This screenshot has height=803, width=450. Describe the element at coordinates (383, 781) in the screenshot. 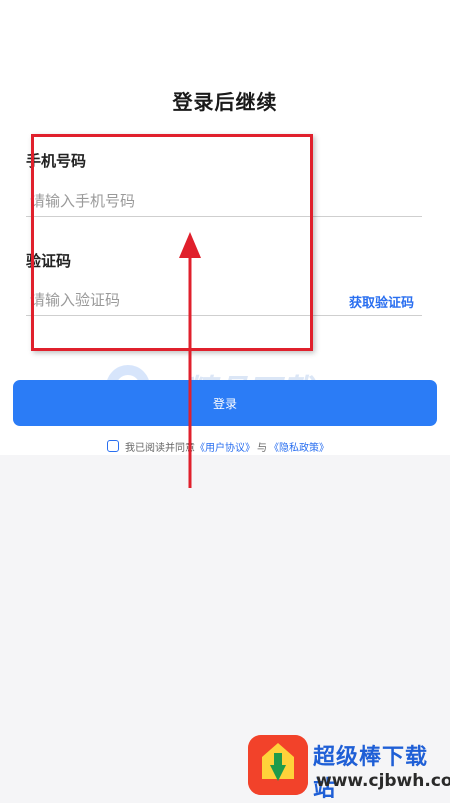

I see `brand-url: www.cjbwh.com` at that location.